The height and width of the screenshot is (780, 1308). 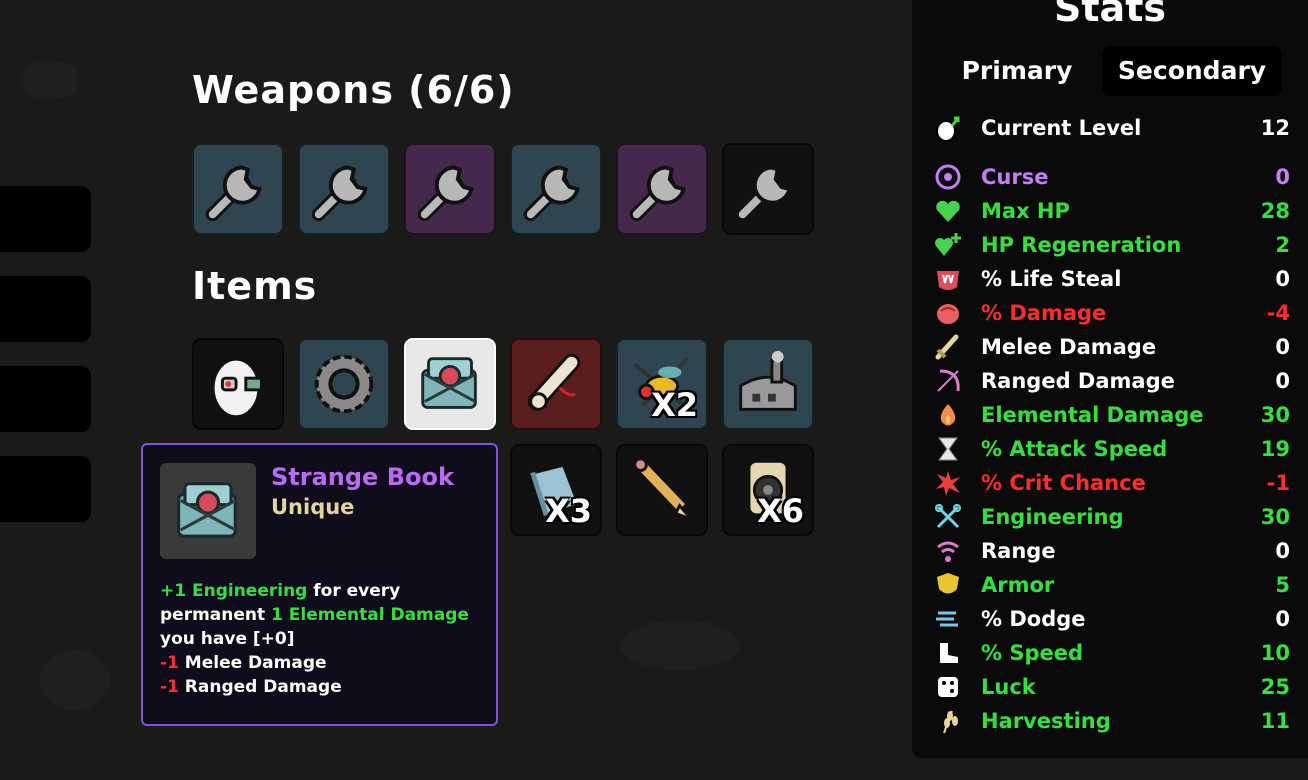 I want to click on stat-value: 11, so click(x=1275, y=721).